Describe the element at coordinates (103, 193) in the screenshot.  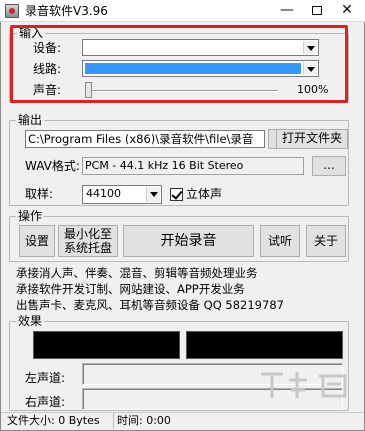
I see `sample-rate-value: 44100` at that location.